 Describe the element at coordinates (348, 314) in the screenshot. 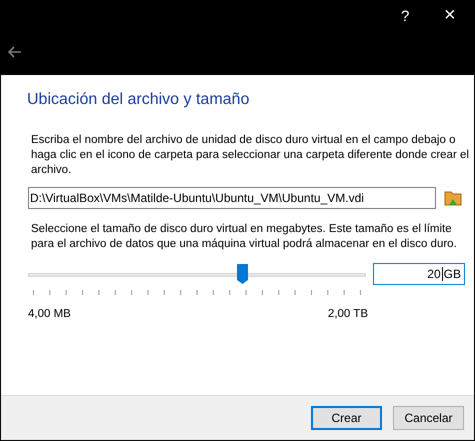

I see `max-size-label: 2,00 TB` at that location.